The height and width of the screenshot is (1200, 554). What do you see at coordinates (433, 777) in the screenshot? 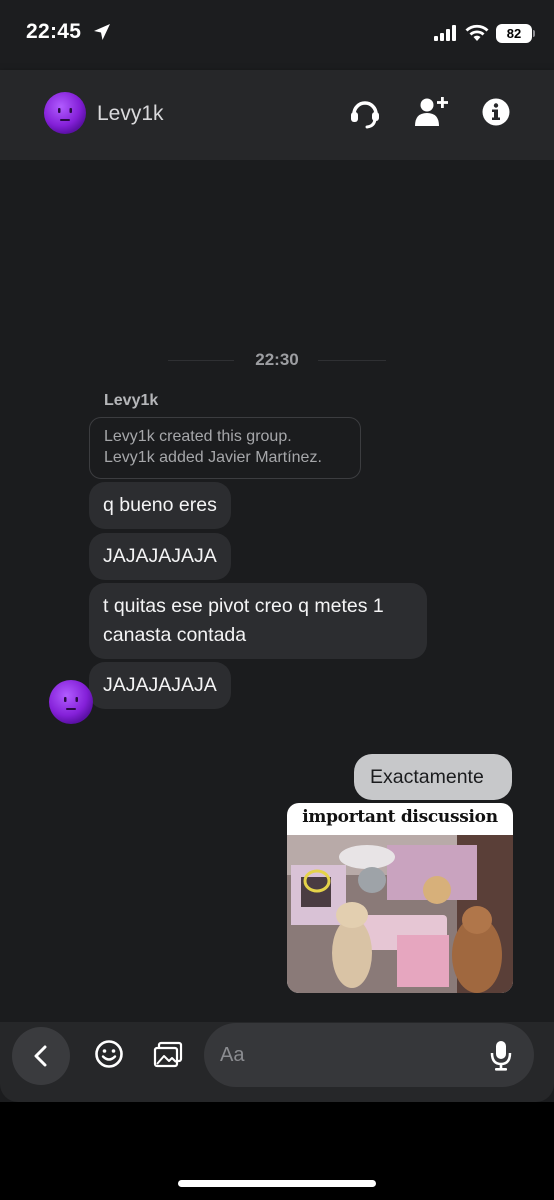
I see `outgoing-message: Exactamente` at bounding box center [433, 777].